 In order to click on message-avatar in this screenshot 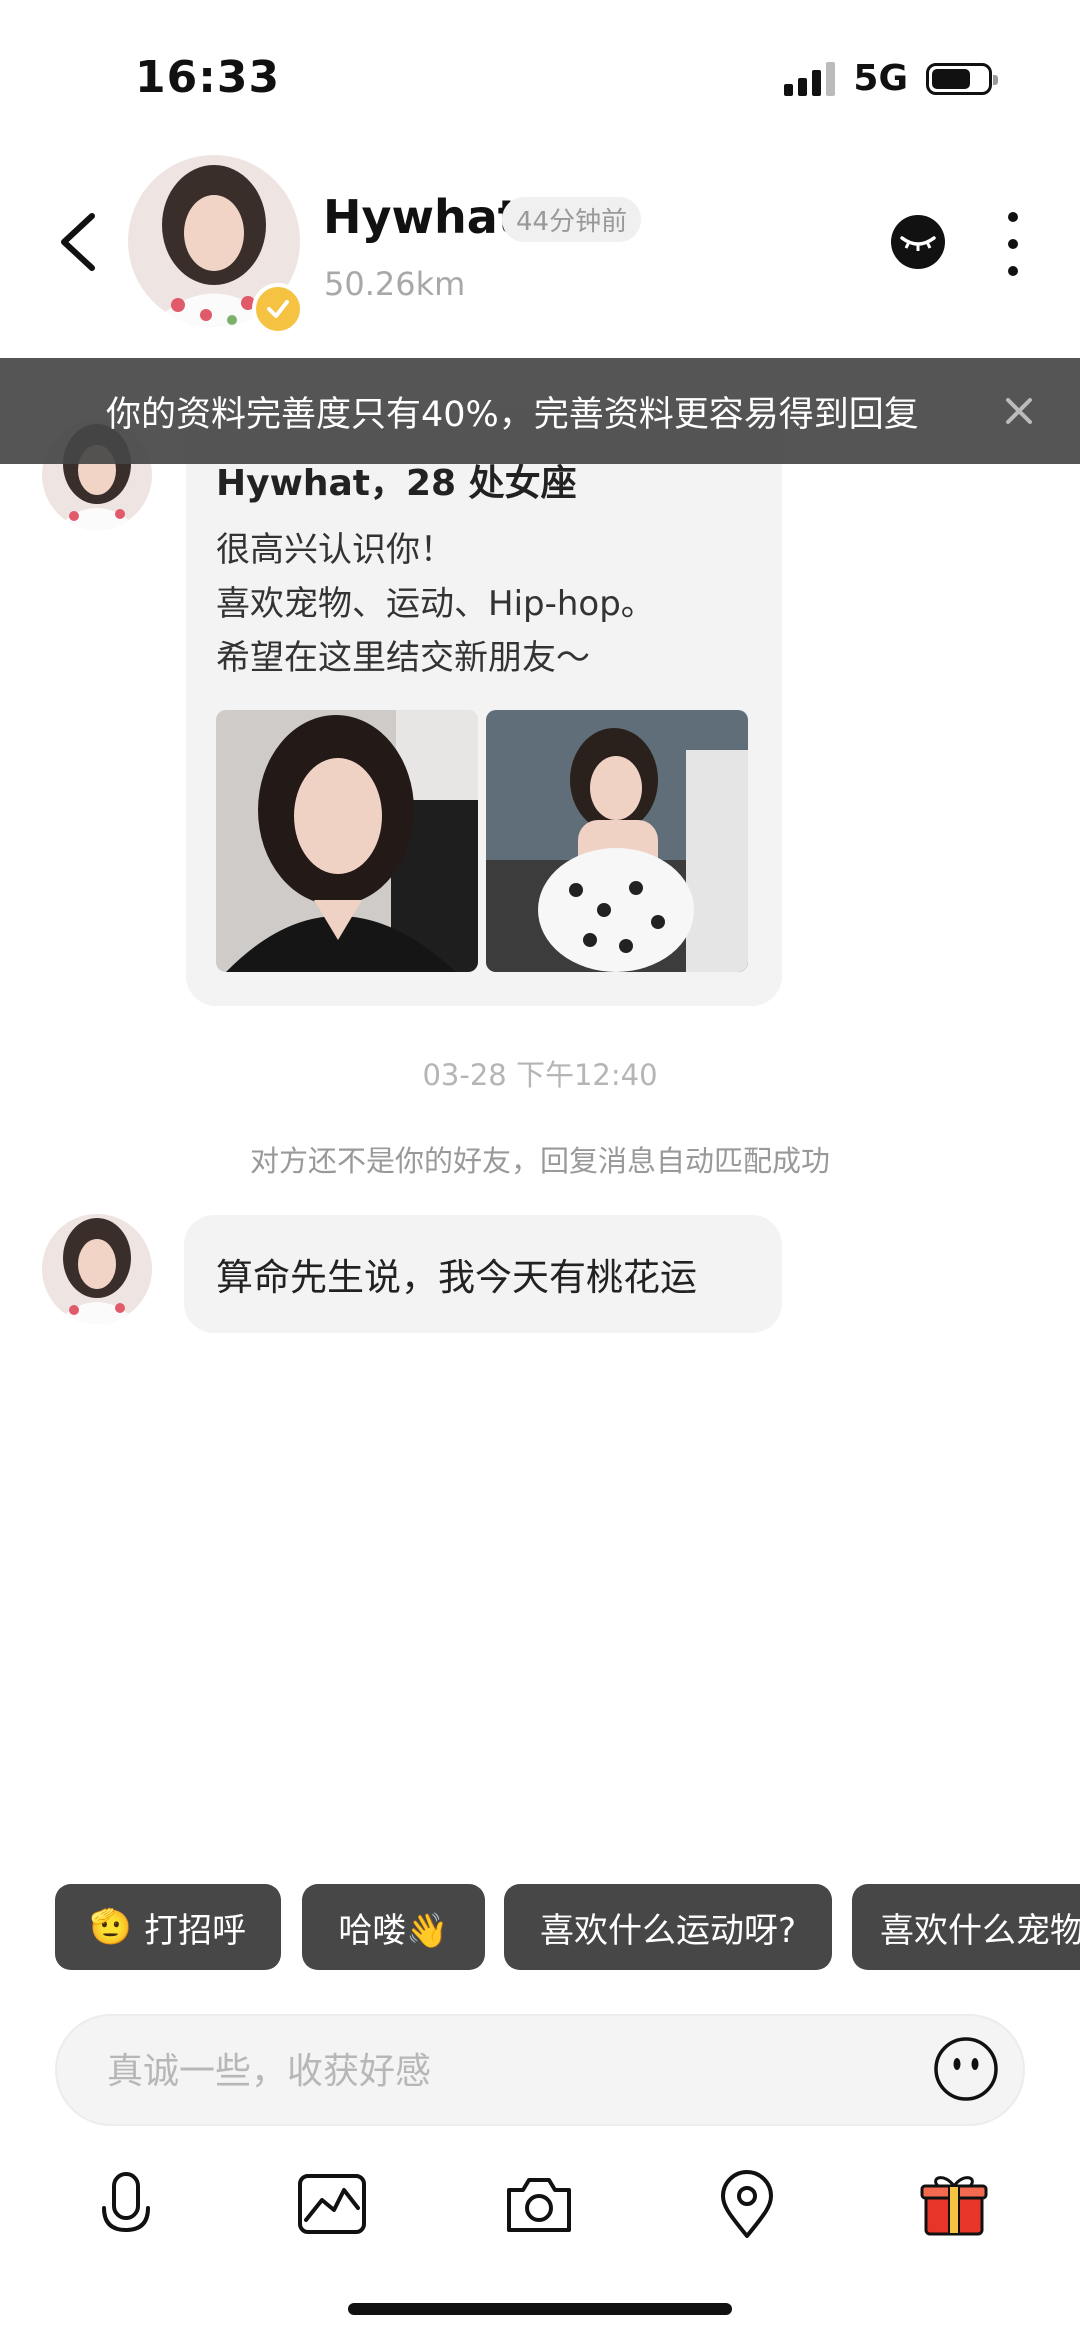, I will do `click(97, 1269)`.